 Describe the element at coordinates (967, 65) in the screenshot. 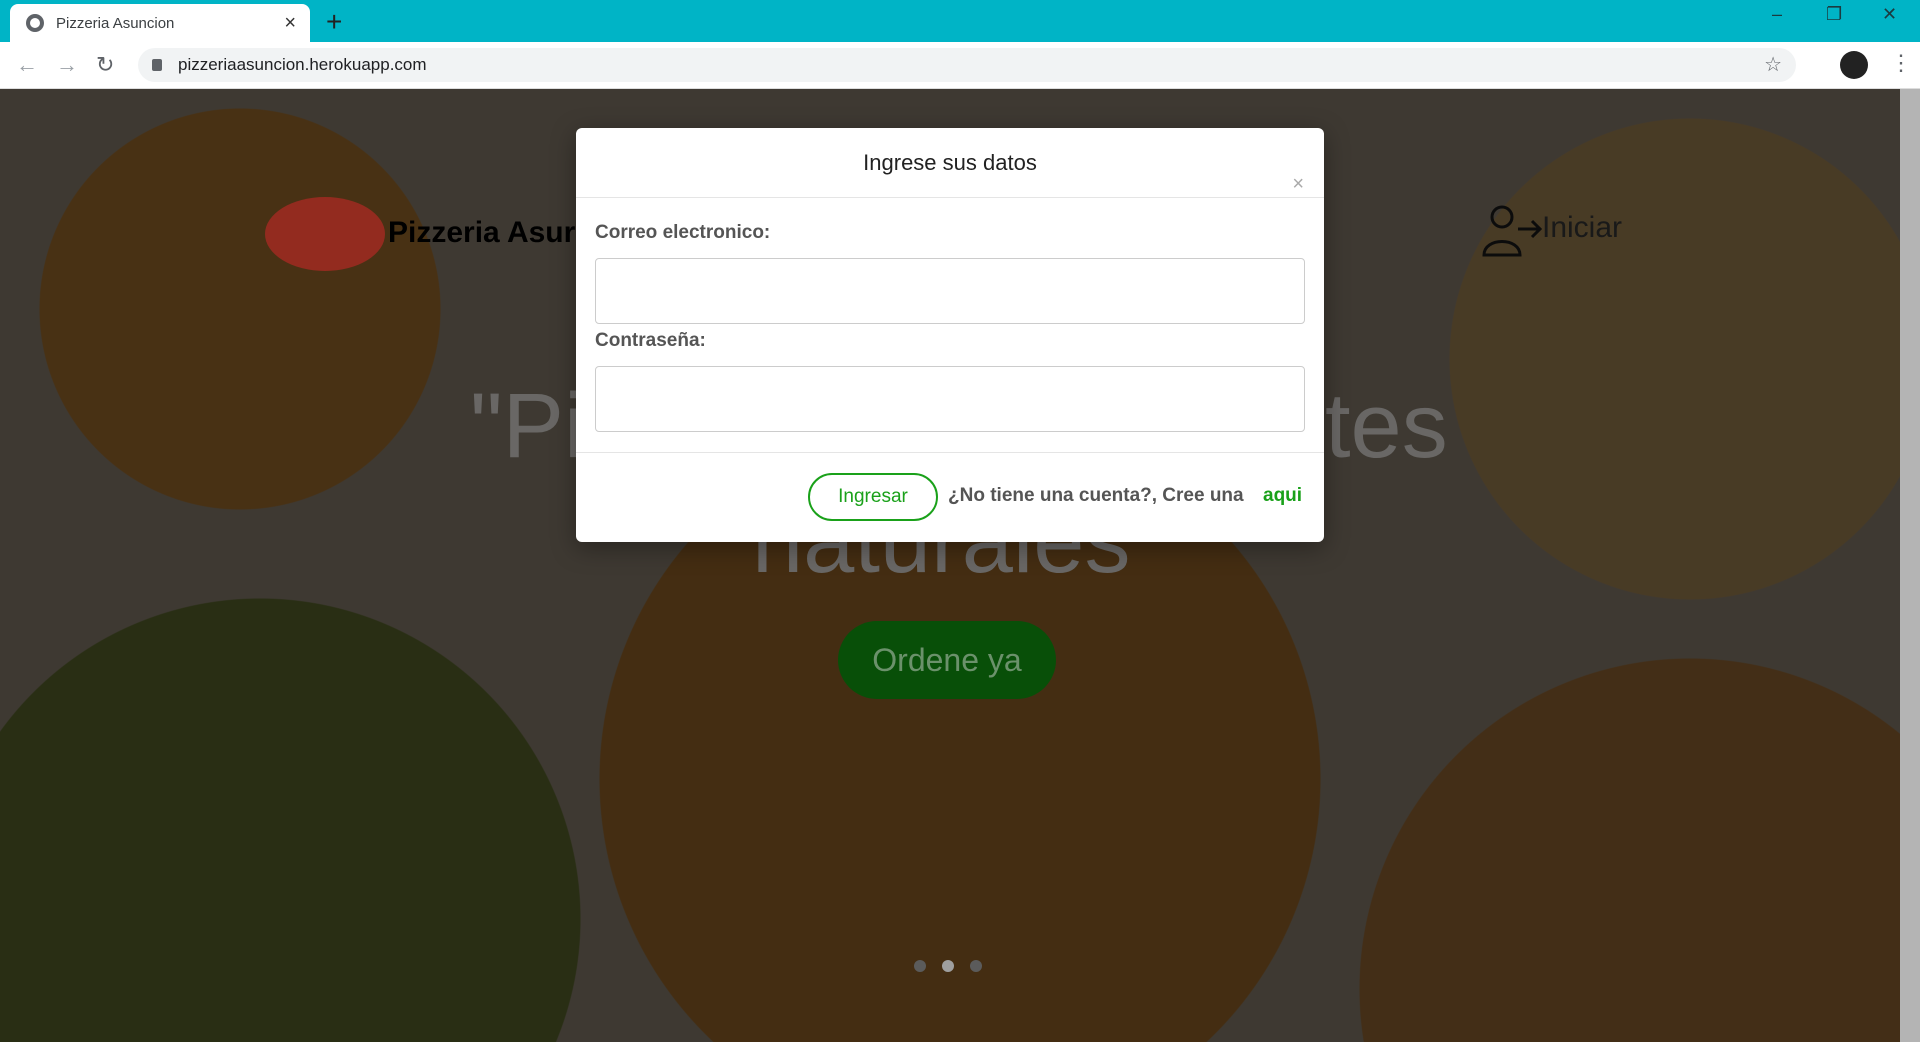

I see `address-bar: pizzeriaasuncion.herokuapp.com ☆` at that location.